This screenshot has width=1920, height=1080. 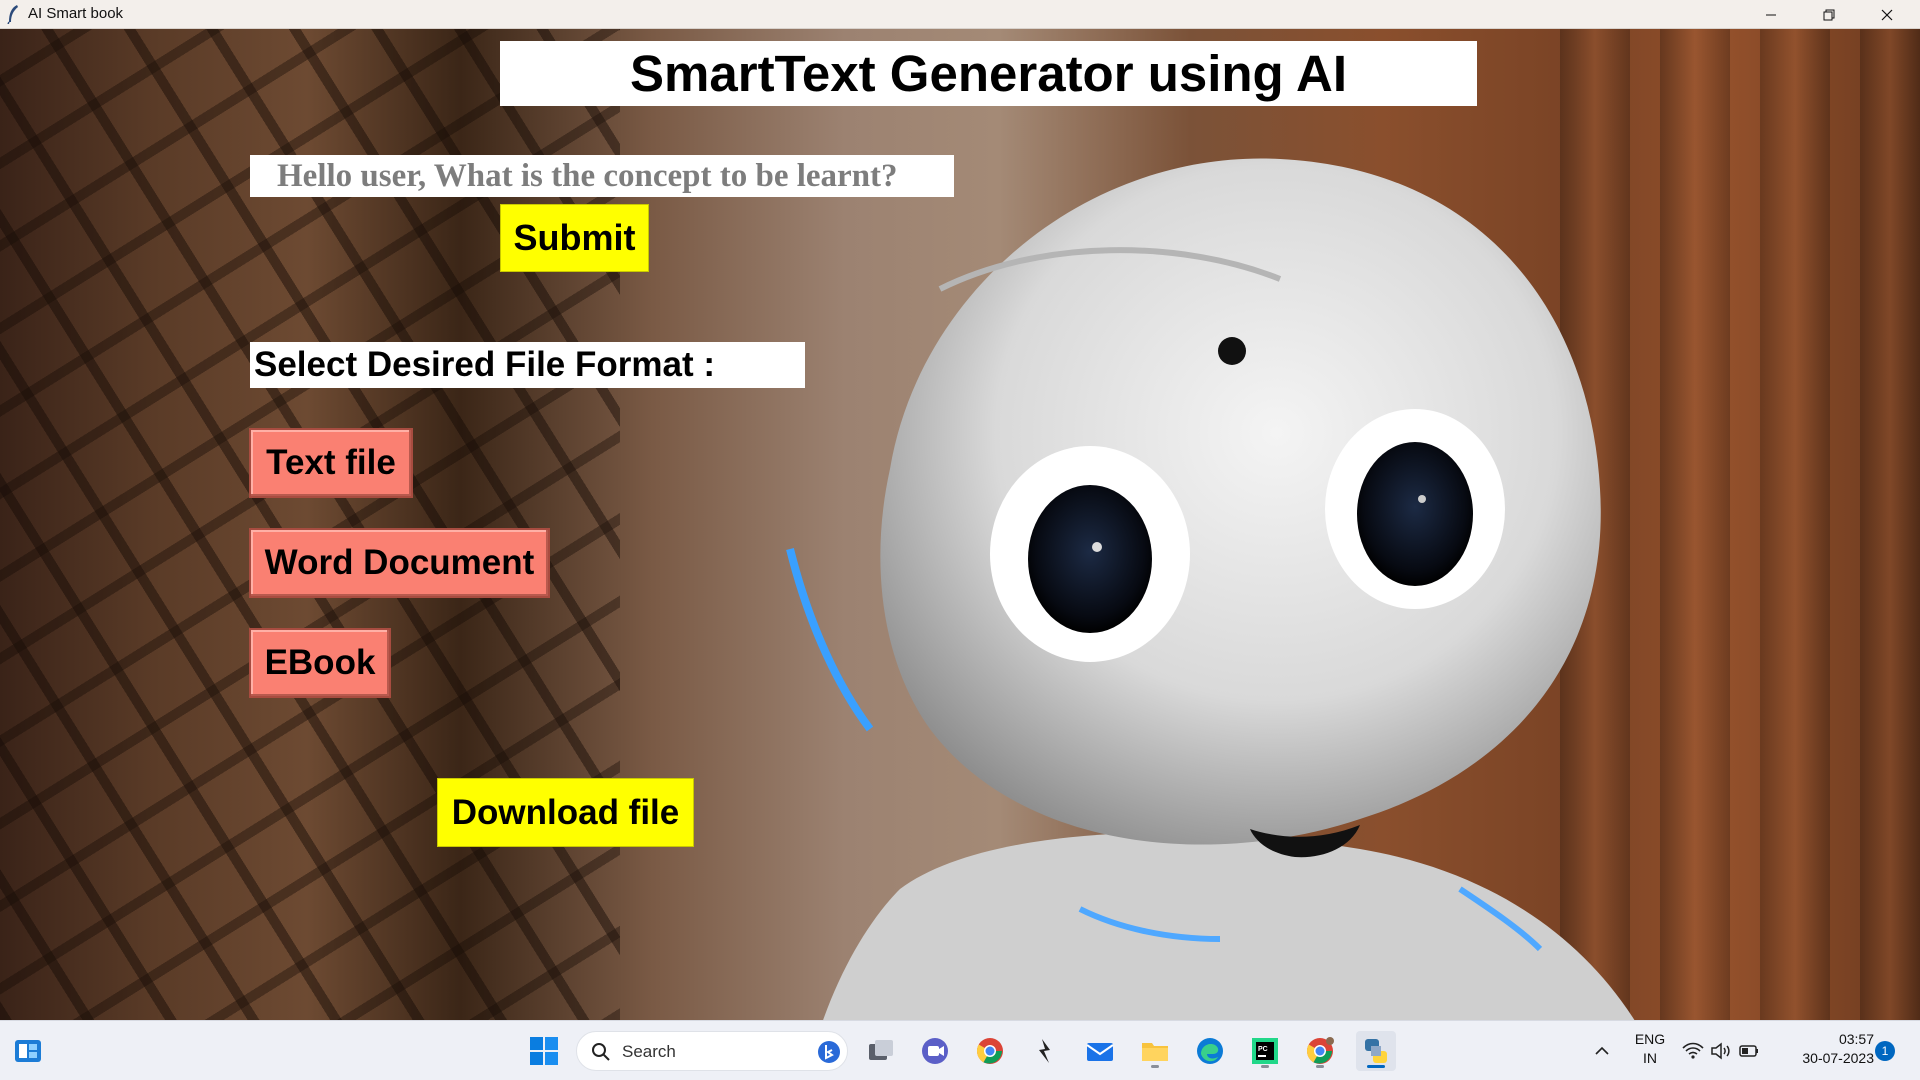 I want to click on download-file-button: Download file, so click(x=565, y=812).